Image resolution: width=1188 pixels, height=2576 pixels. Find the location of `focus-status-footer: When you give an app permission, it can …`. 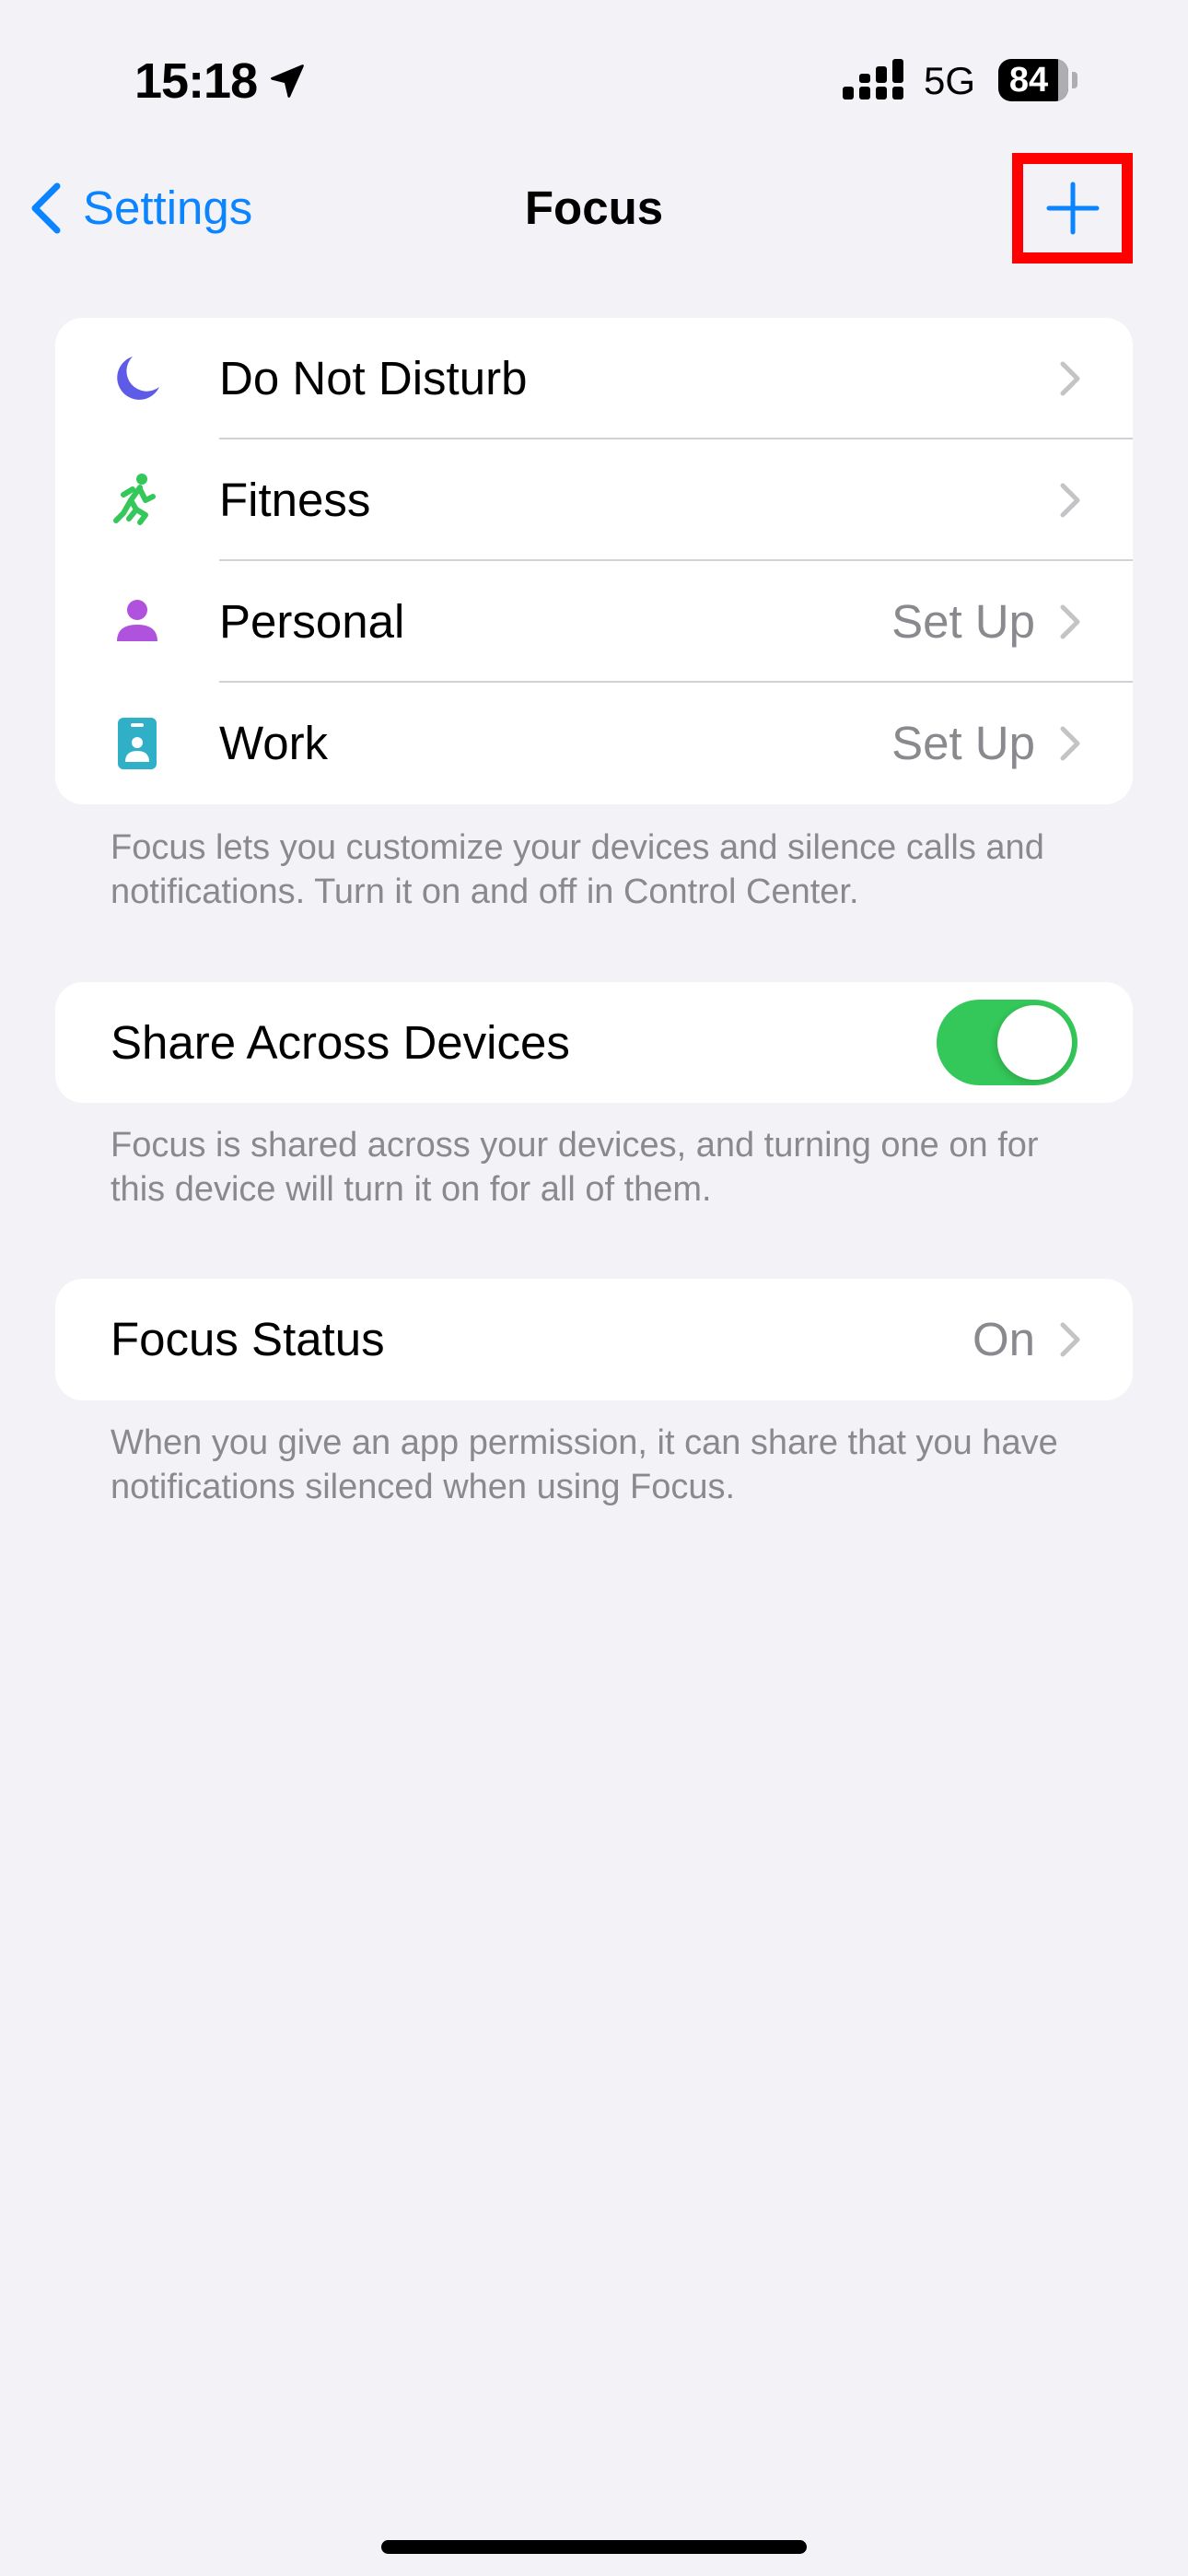

focus-status-footer: When you give an app permission, it can … is located at coordinates (584, 1464).